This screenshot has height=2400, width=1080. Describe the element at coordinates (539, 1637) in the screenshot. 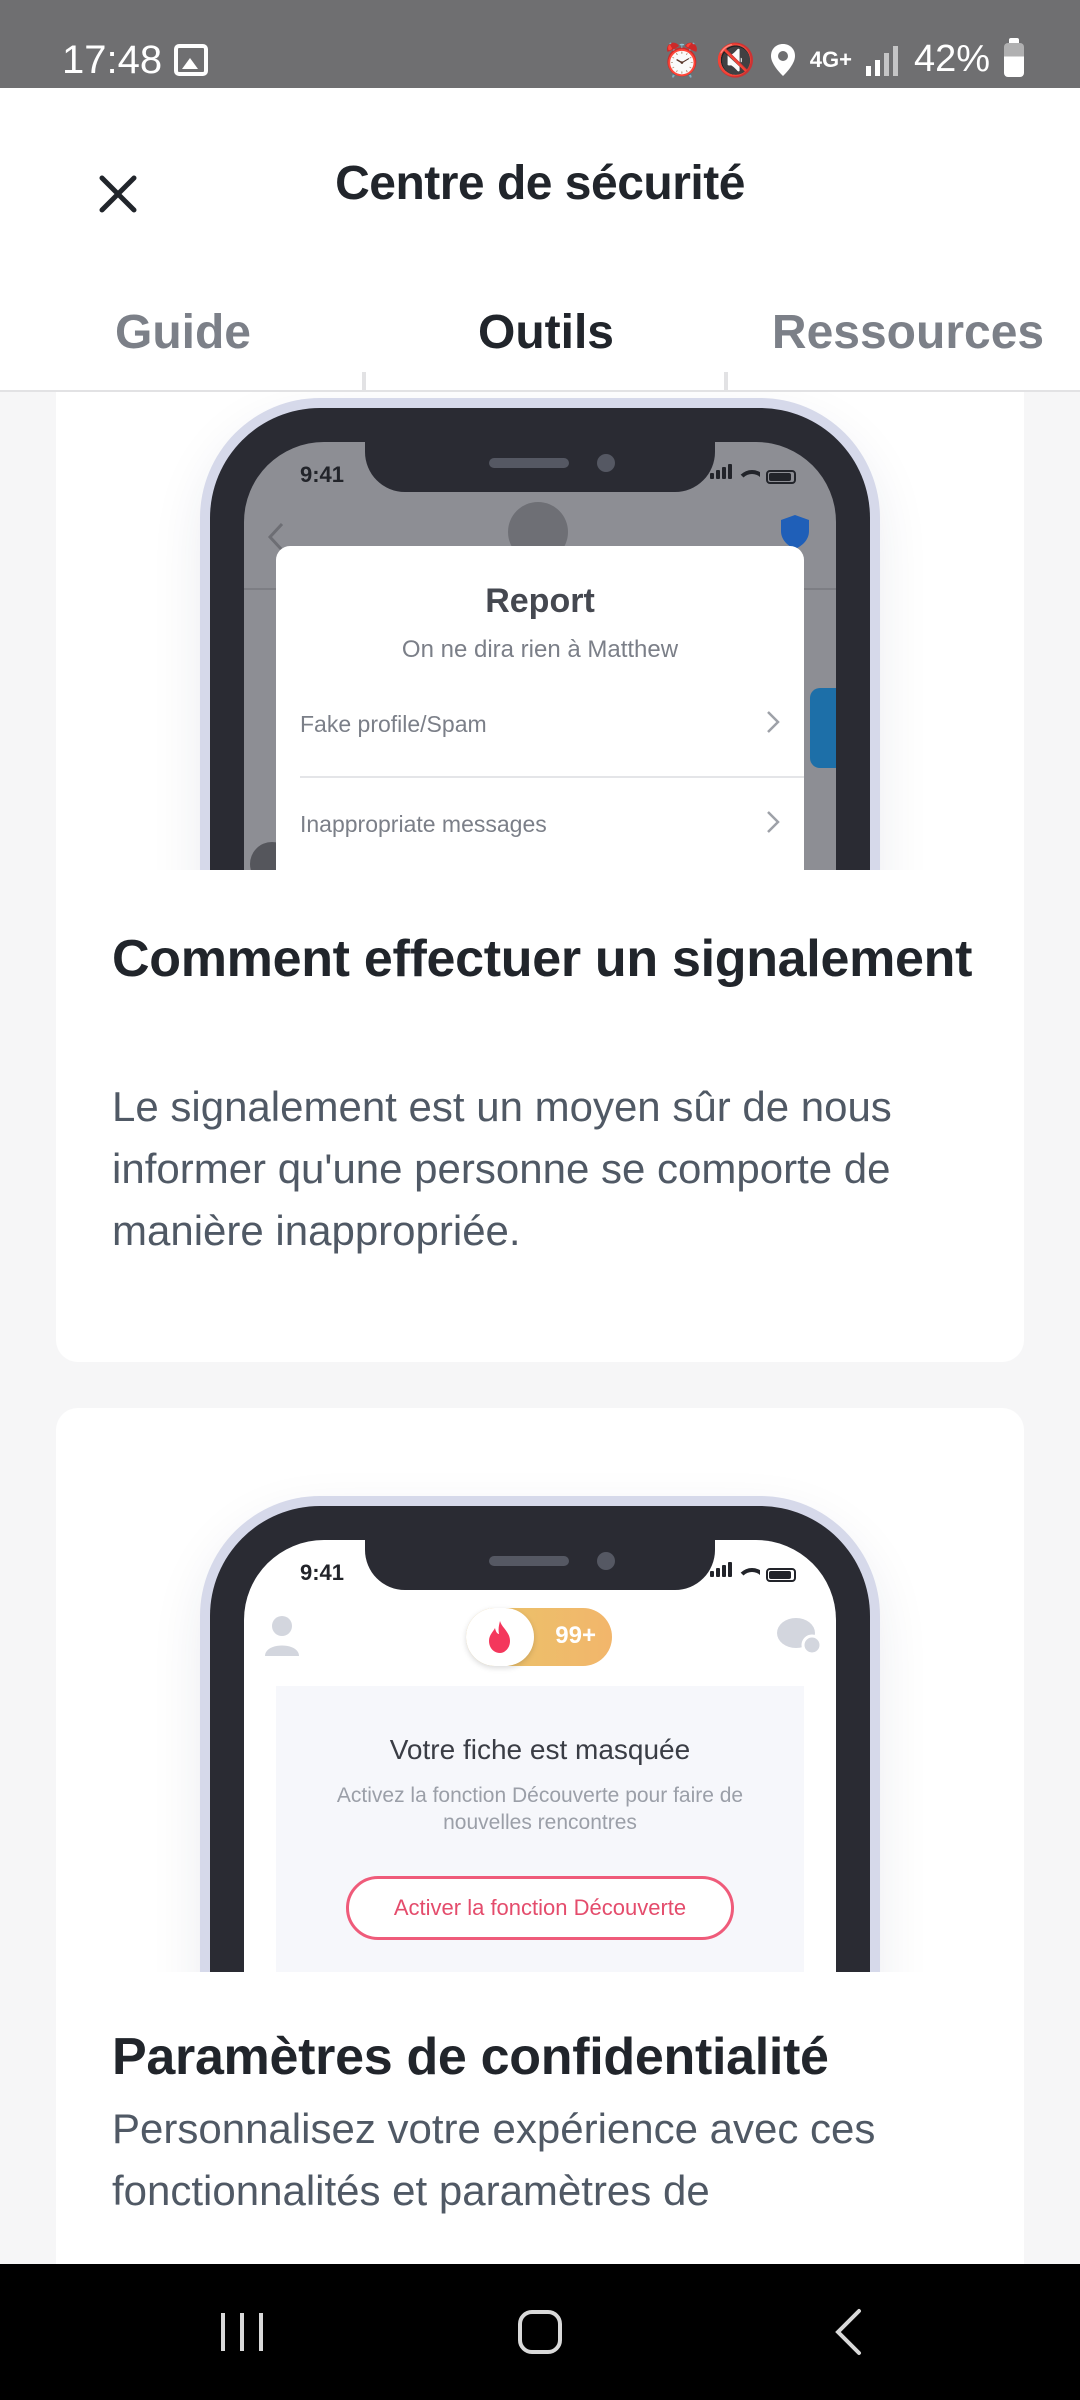

I see `discovery-toggle: 99+` at that location.